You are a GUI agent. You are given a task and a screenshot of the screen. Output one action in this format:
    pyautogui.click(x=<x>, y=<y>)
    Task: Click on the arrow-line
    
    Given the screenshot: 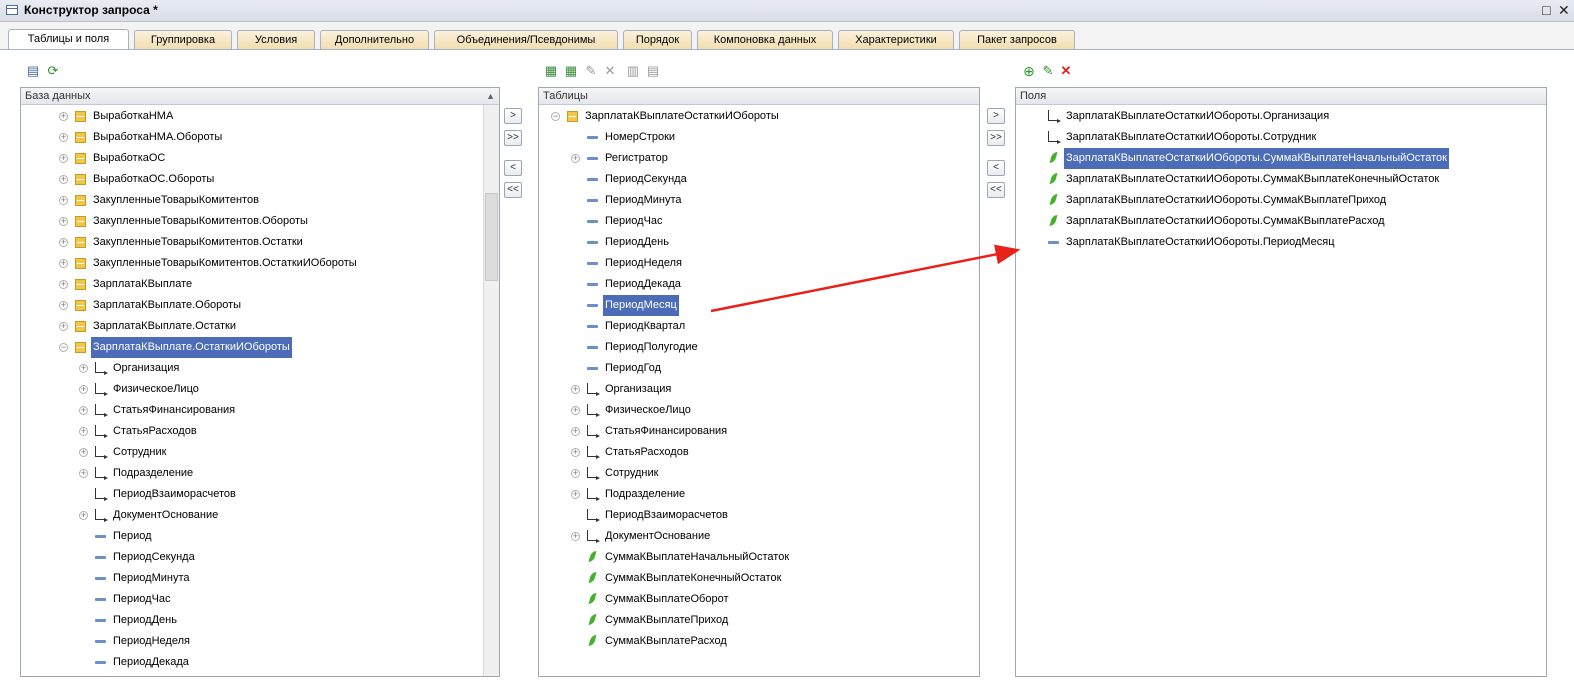 What is the action you would take?
    pyautogui.click(x=865, y=278)
    